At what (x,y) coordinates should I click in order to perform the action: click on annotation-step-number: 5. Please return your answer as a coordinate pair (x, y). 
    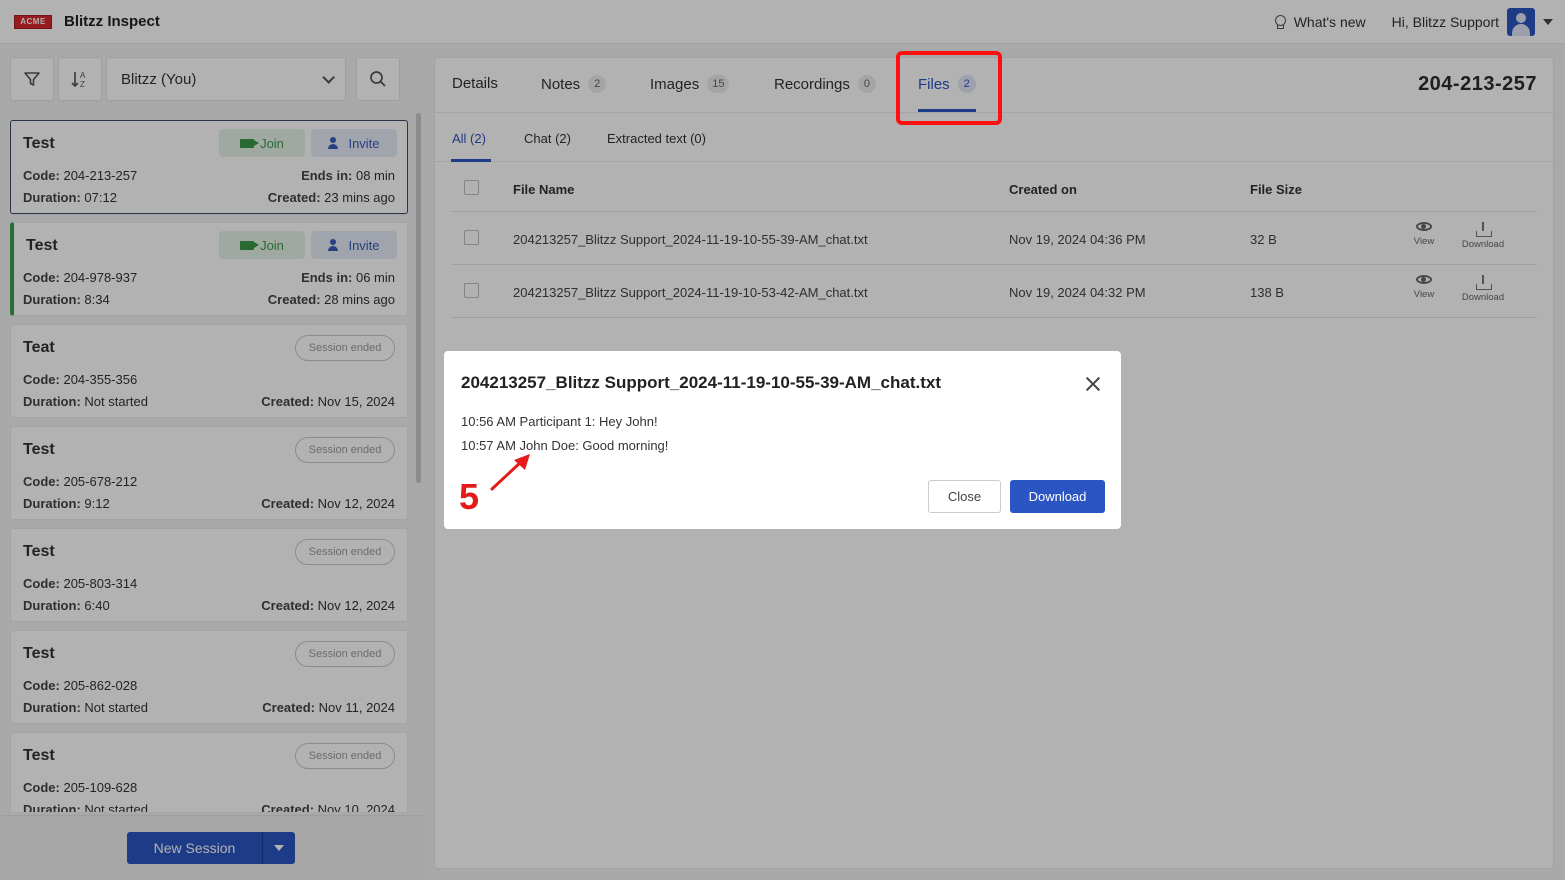
    Looking at the image, I should click on (469, 496).